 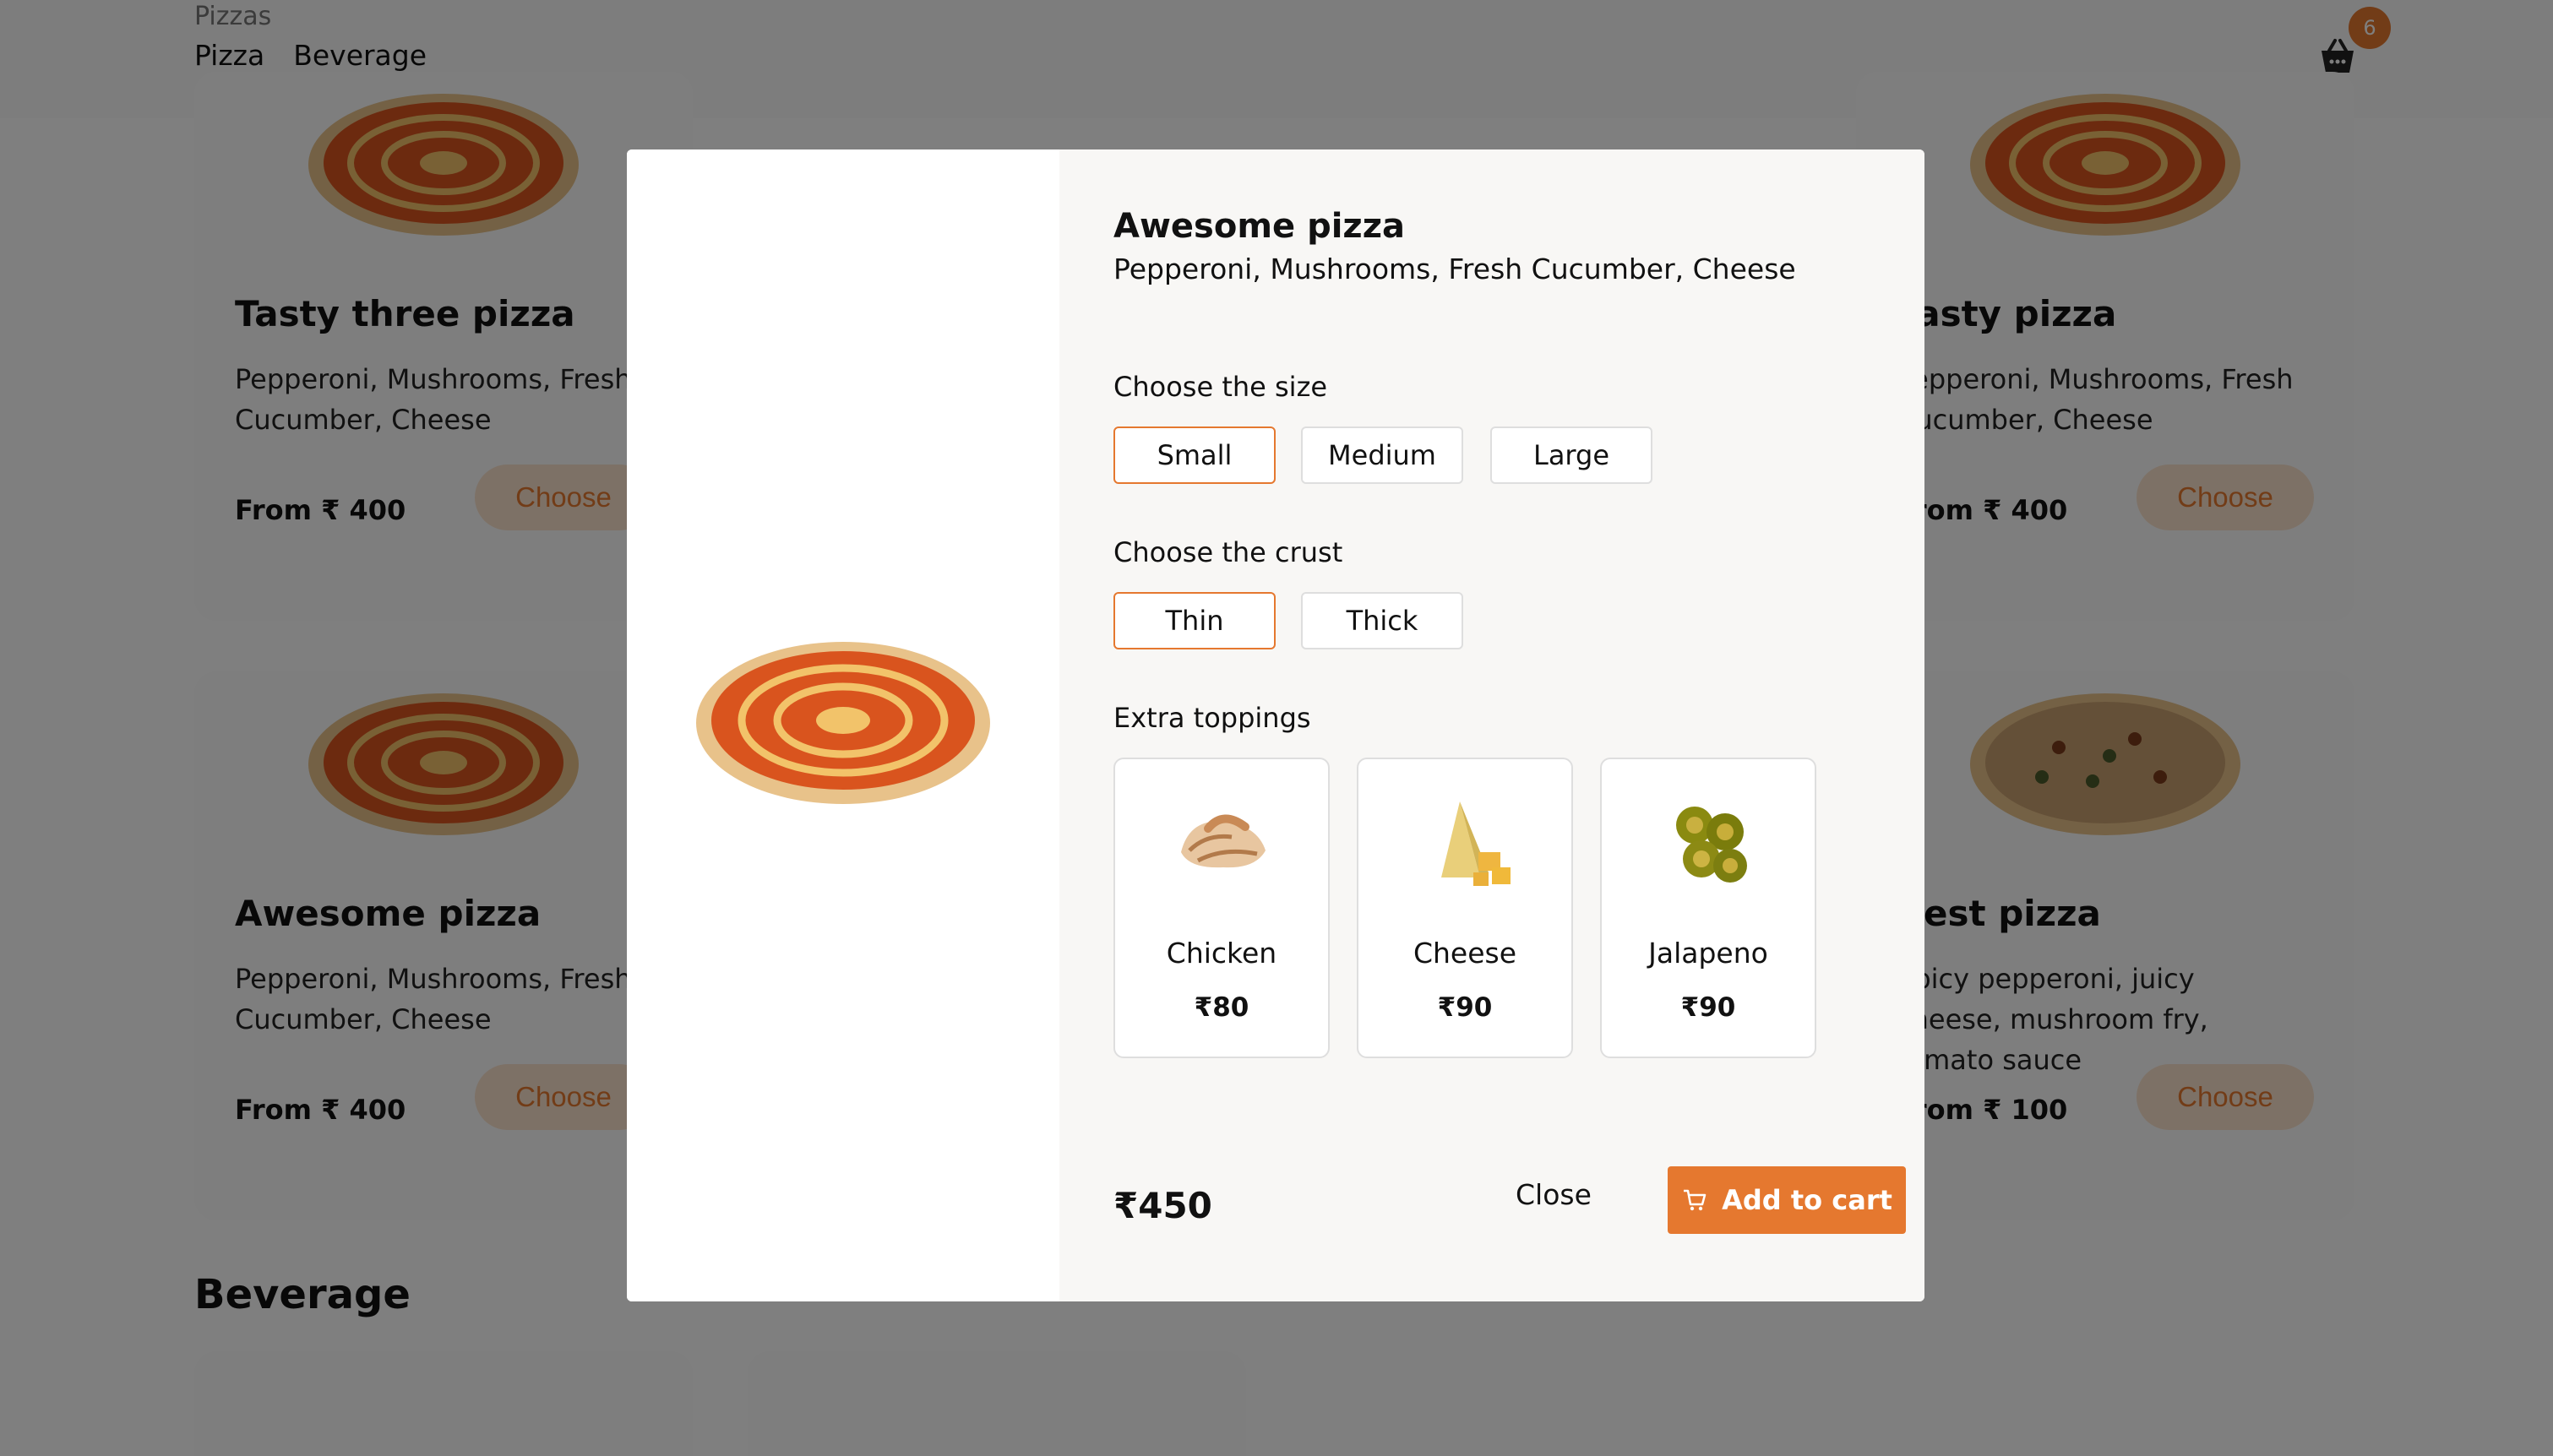 I want to click on pizza-image, so click(x=843, y=723).